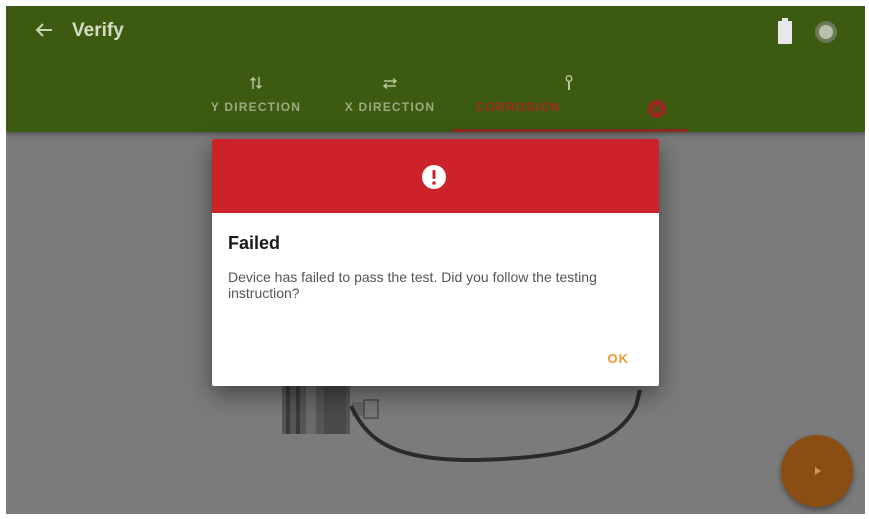 Image resolution: width=869 pixels, height=519 pixels. I want to click on tab-x-direction: X DIRECTION, so click(390, 101).